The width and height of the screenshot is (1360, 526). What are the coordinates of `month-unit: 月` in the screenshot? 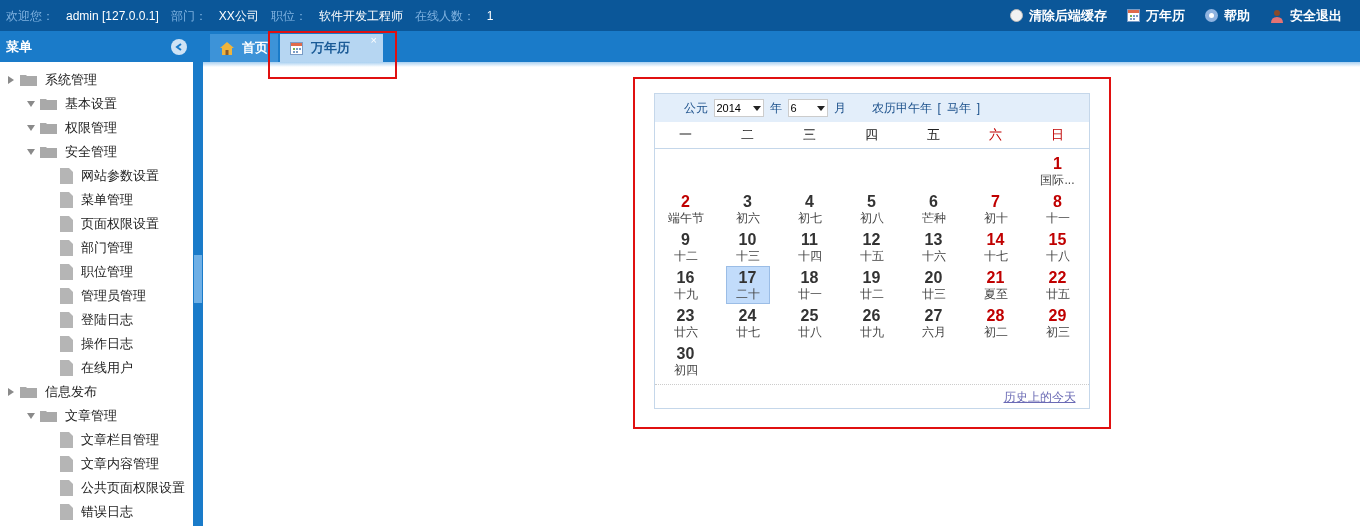 It's located at (839, 108).